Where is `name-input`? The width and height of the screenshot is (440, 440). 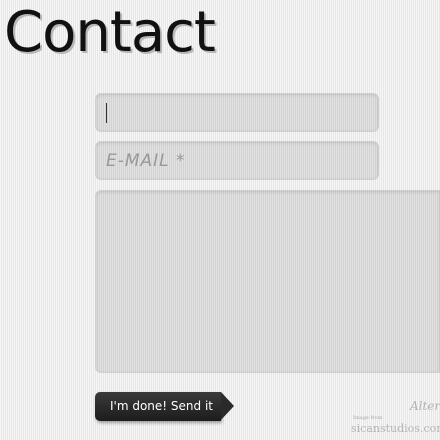
name-input is located at coordinates (237, 112).